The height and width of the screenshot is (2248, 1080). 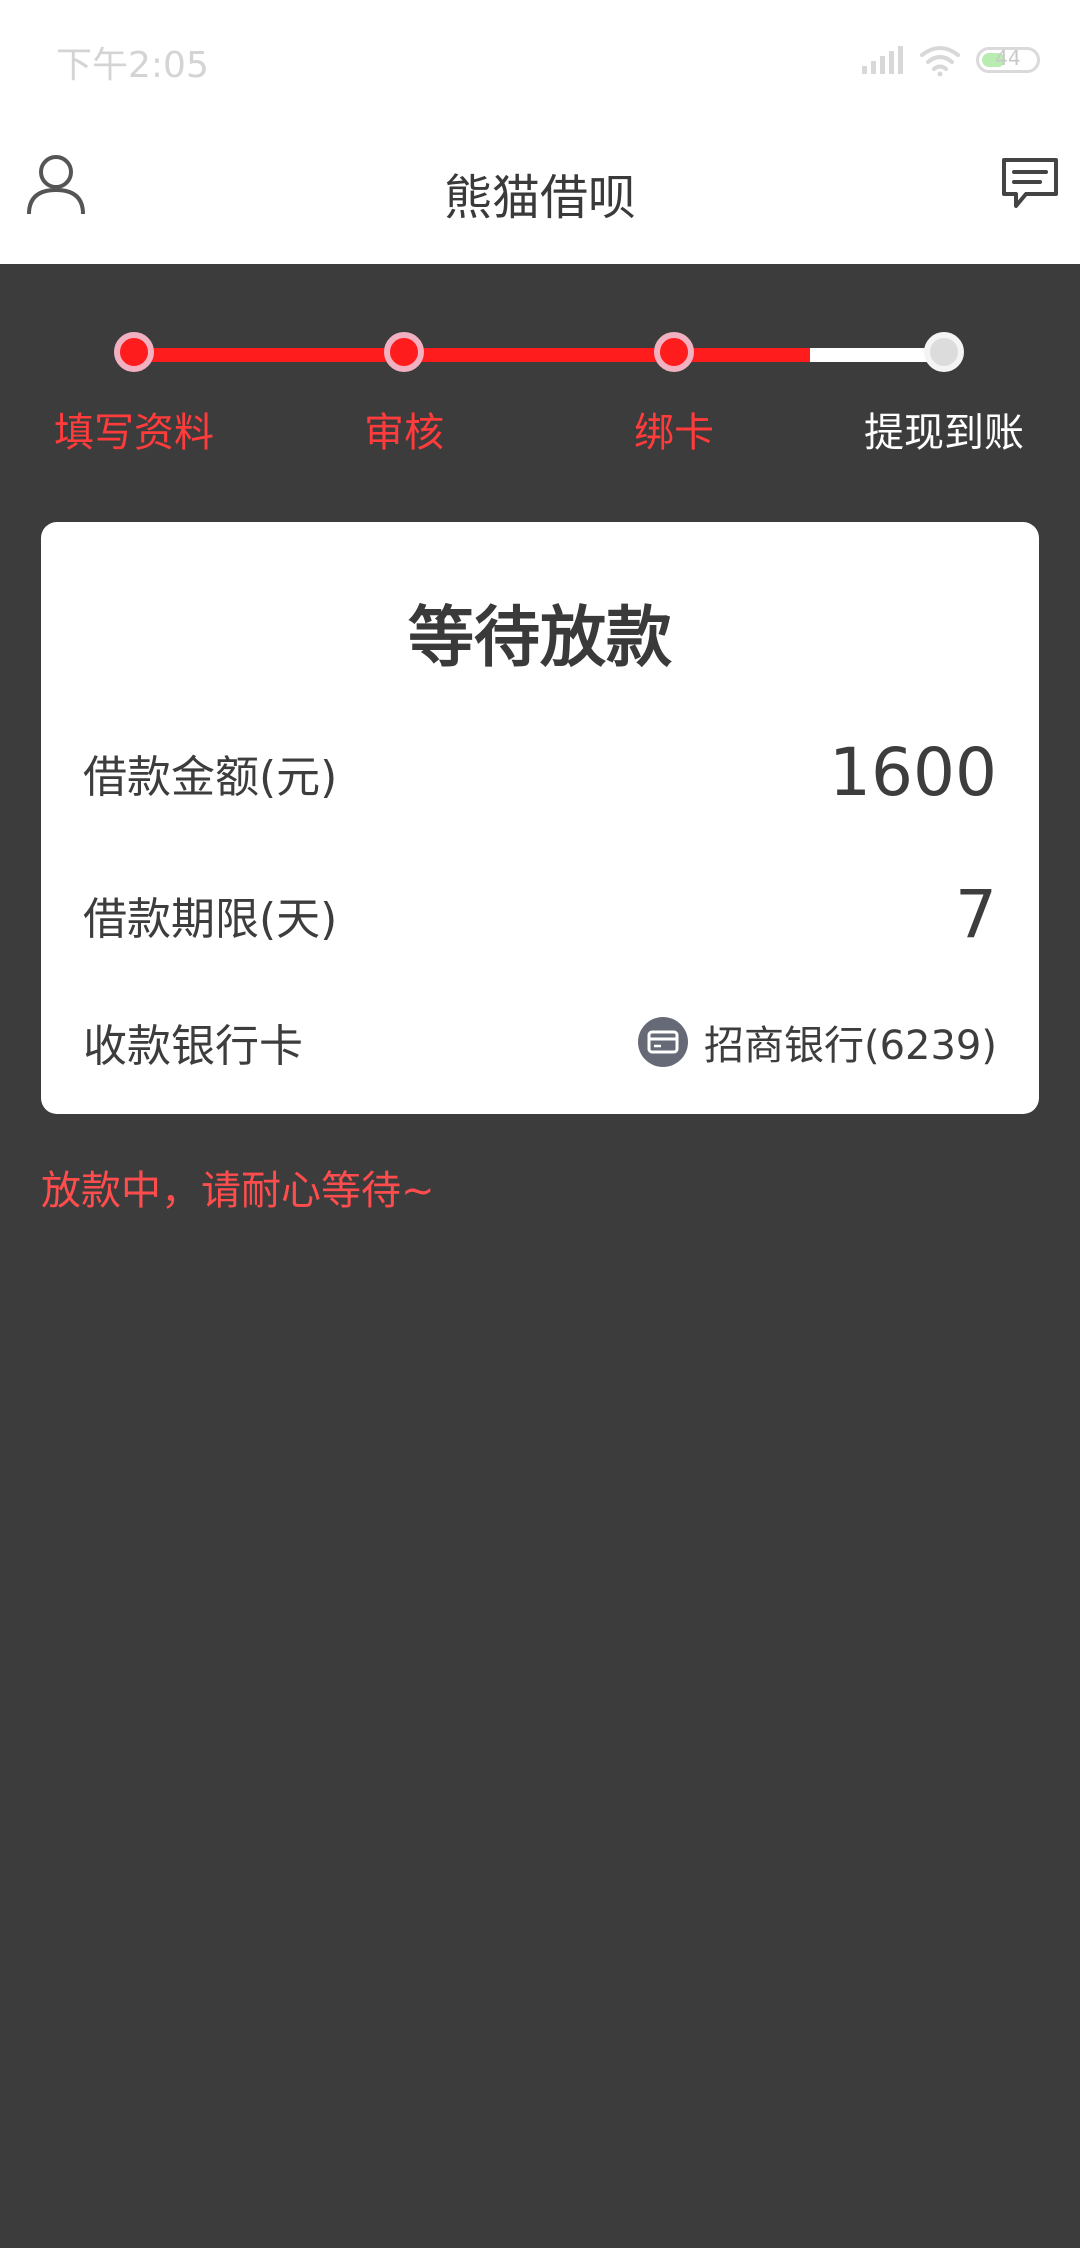 I want to click on bank-card-value: 招商银行(6239), so click(x=817, y=1042).